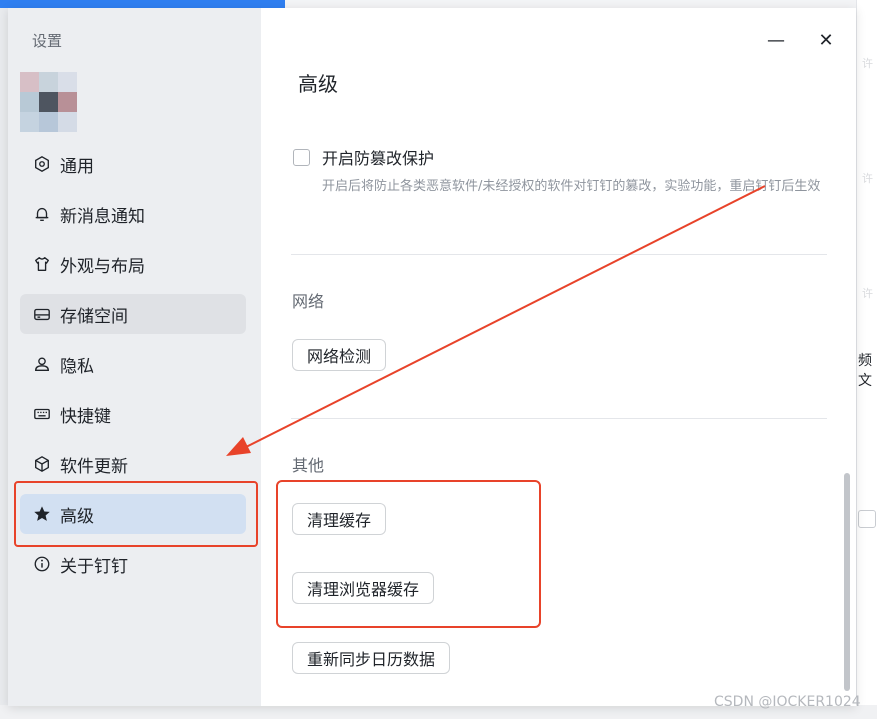 Image resolution: width=877 pixels, height=719 pixels. Describe the element at coordinates (94, 566) in the screenshot. I see `sidebar-item-label: 关于钉钉` at that location.